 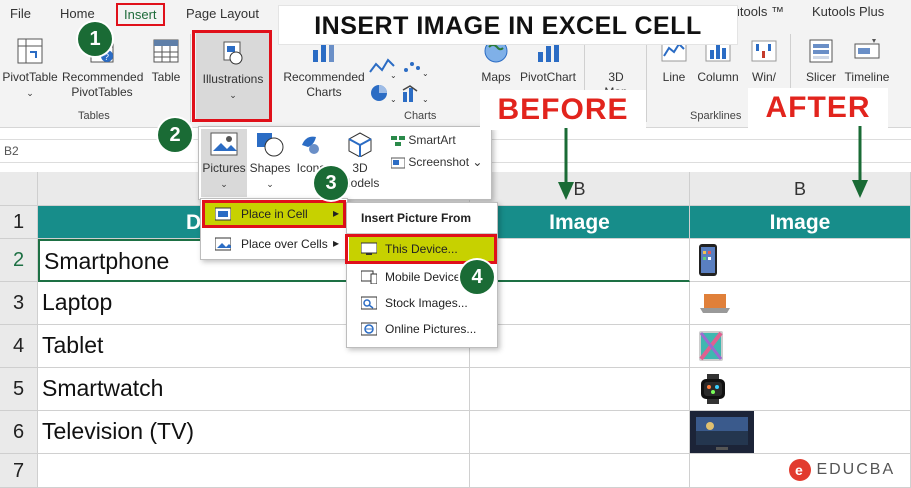 I want to click on smartart-label: SmartArt, so click(x=432, y=140).